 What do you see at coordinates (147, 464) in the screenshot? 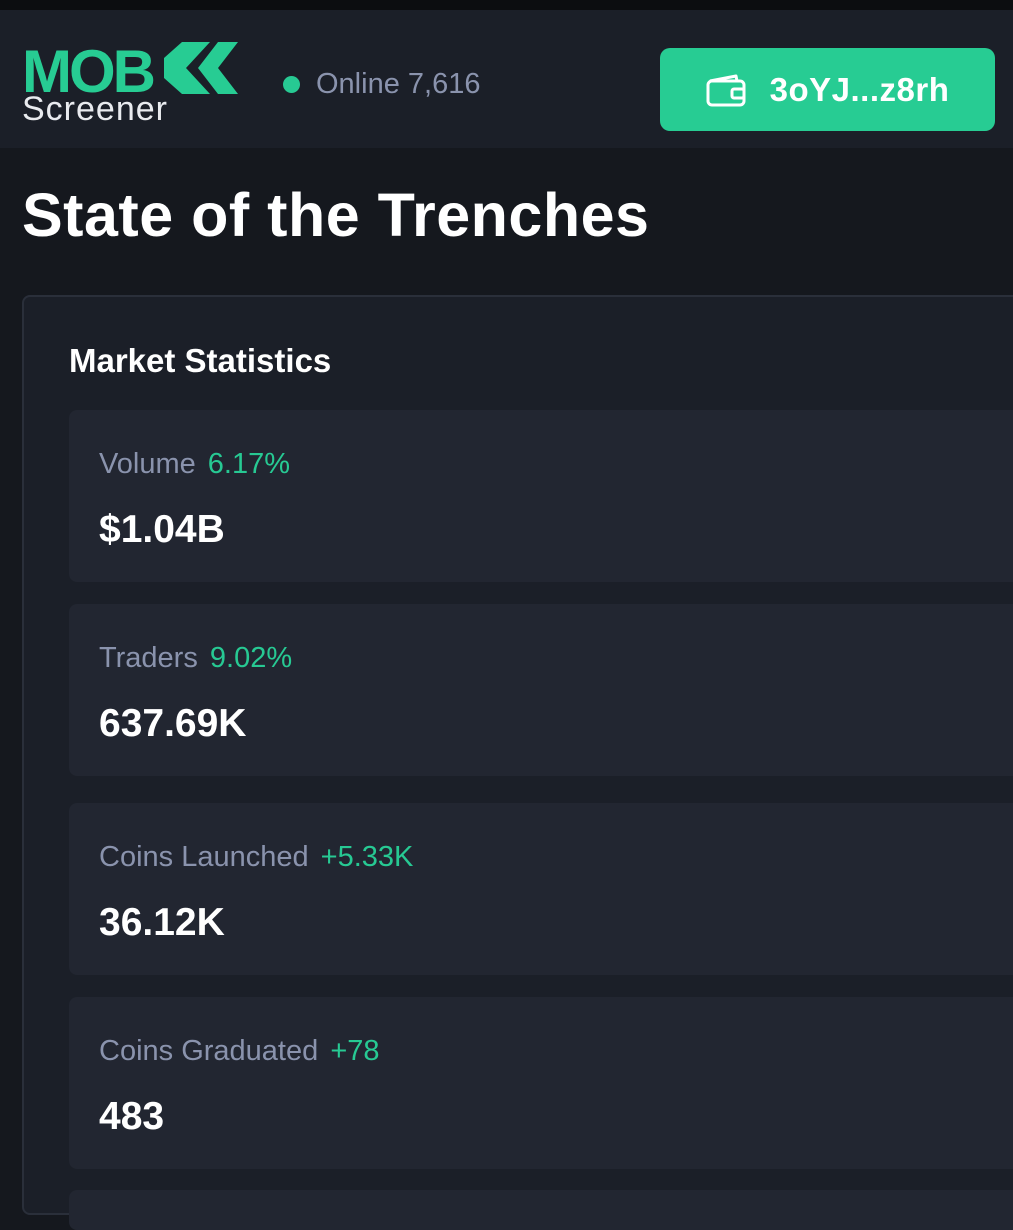
I see `stat-label: Volume` at bounding box center [147, 464].